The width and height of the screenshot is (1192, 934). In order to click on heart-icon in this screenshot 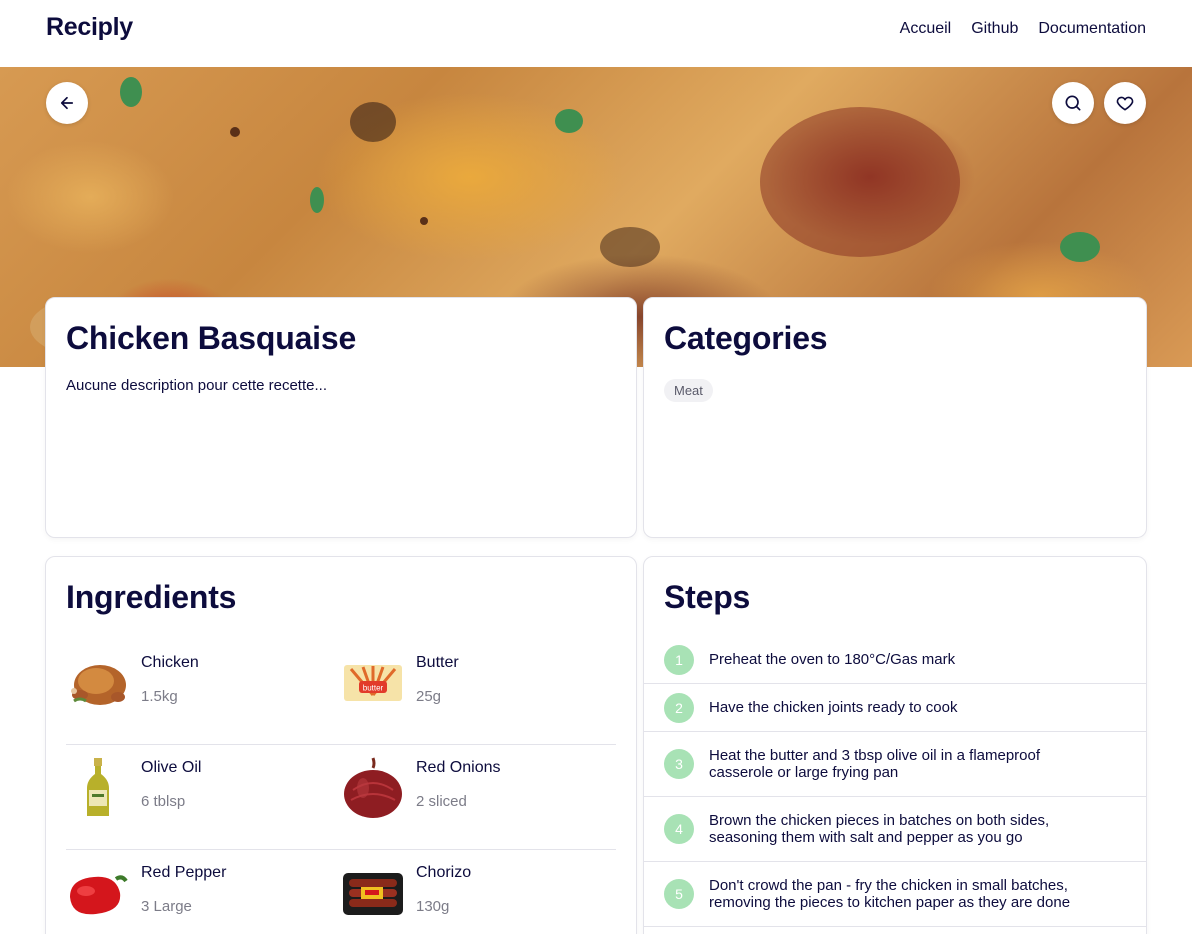, I will do `click(1125, 103)`.